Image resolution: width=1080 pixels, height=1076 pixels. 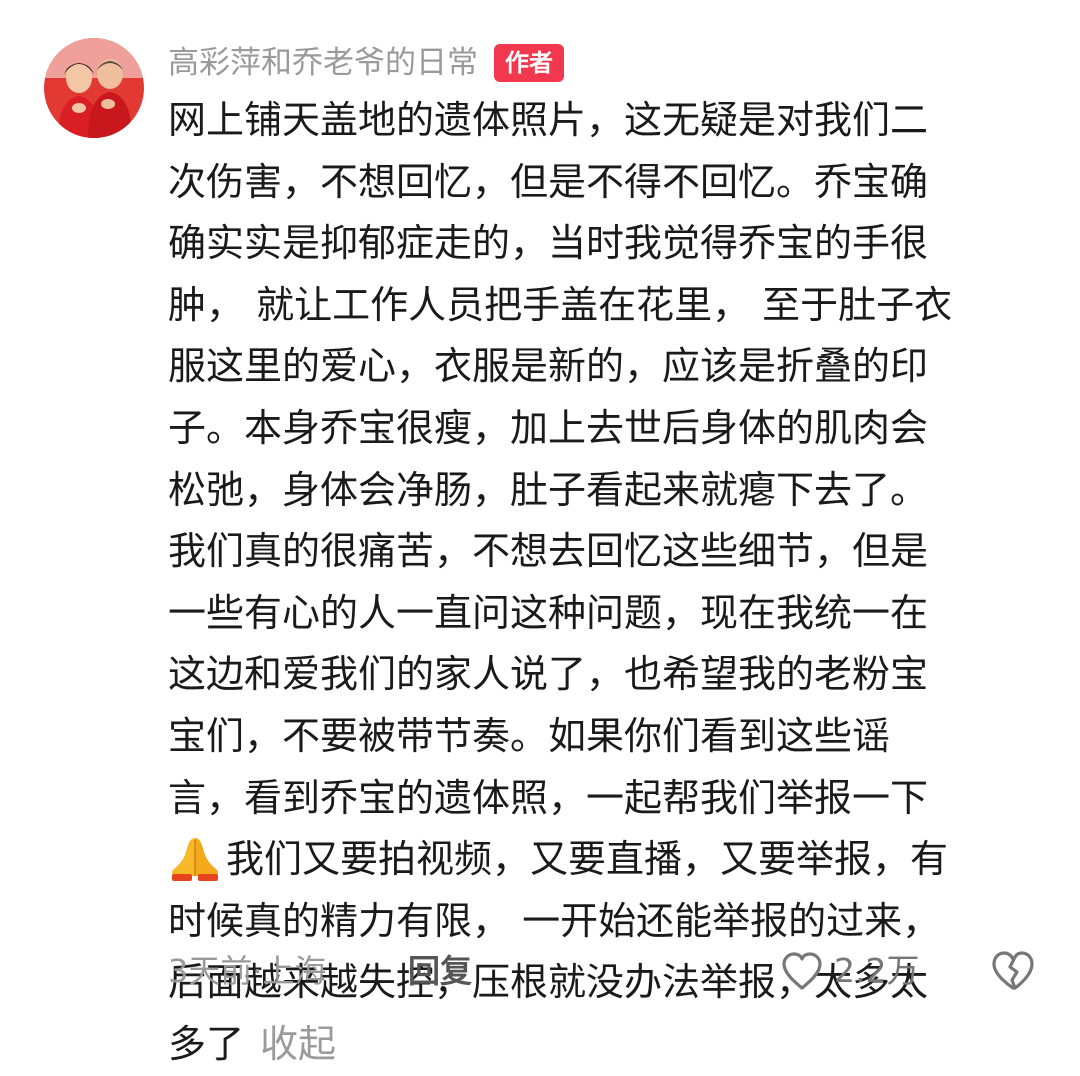 I want to click on like-count: 2.2万, so click(x=877, y=970).